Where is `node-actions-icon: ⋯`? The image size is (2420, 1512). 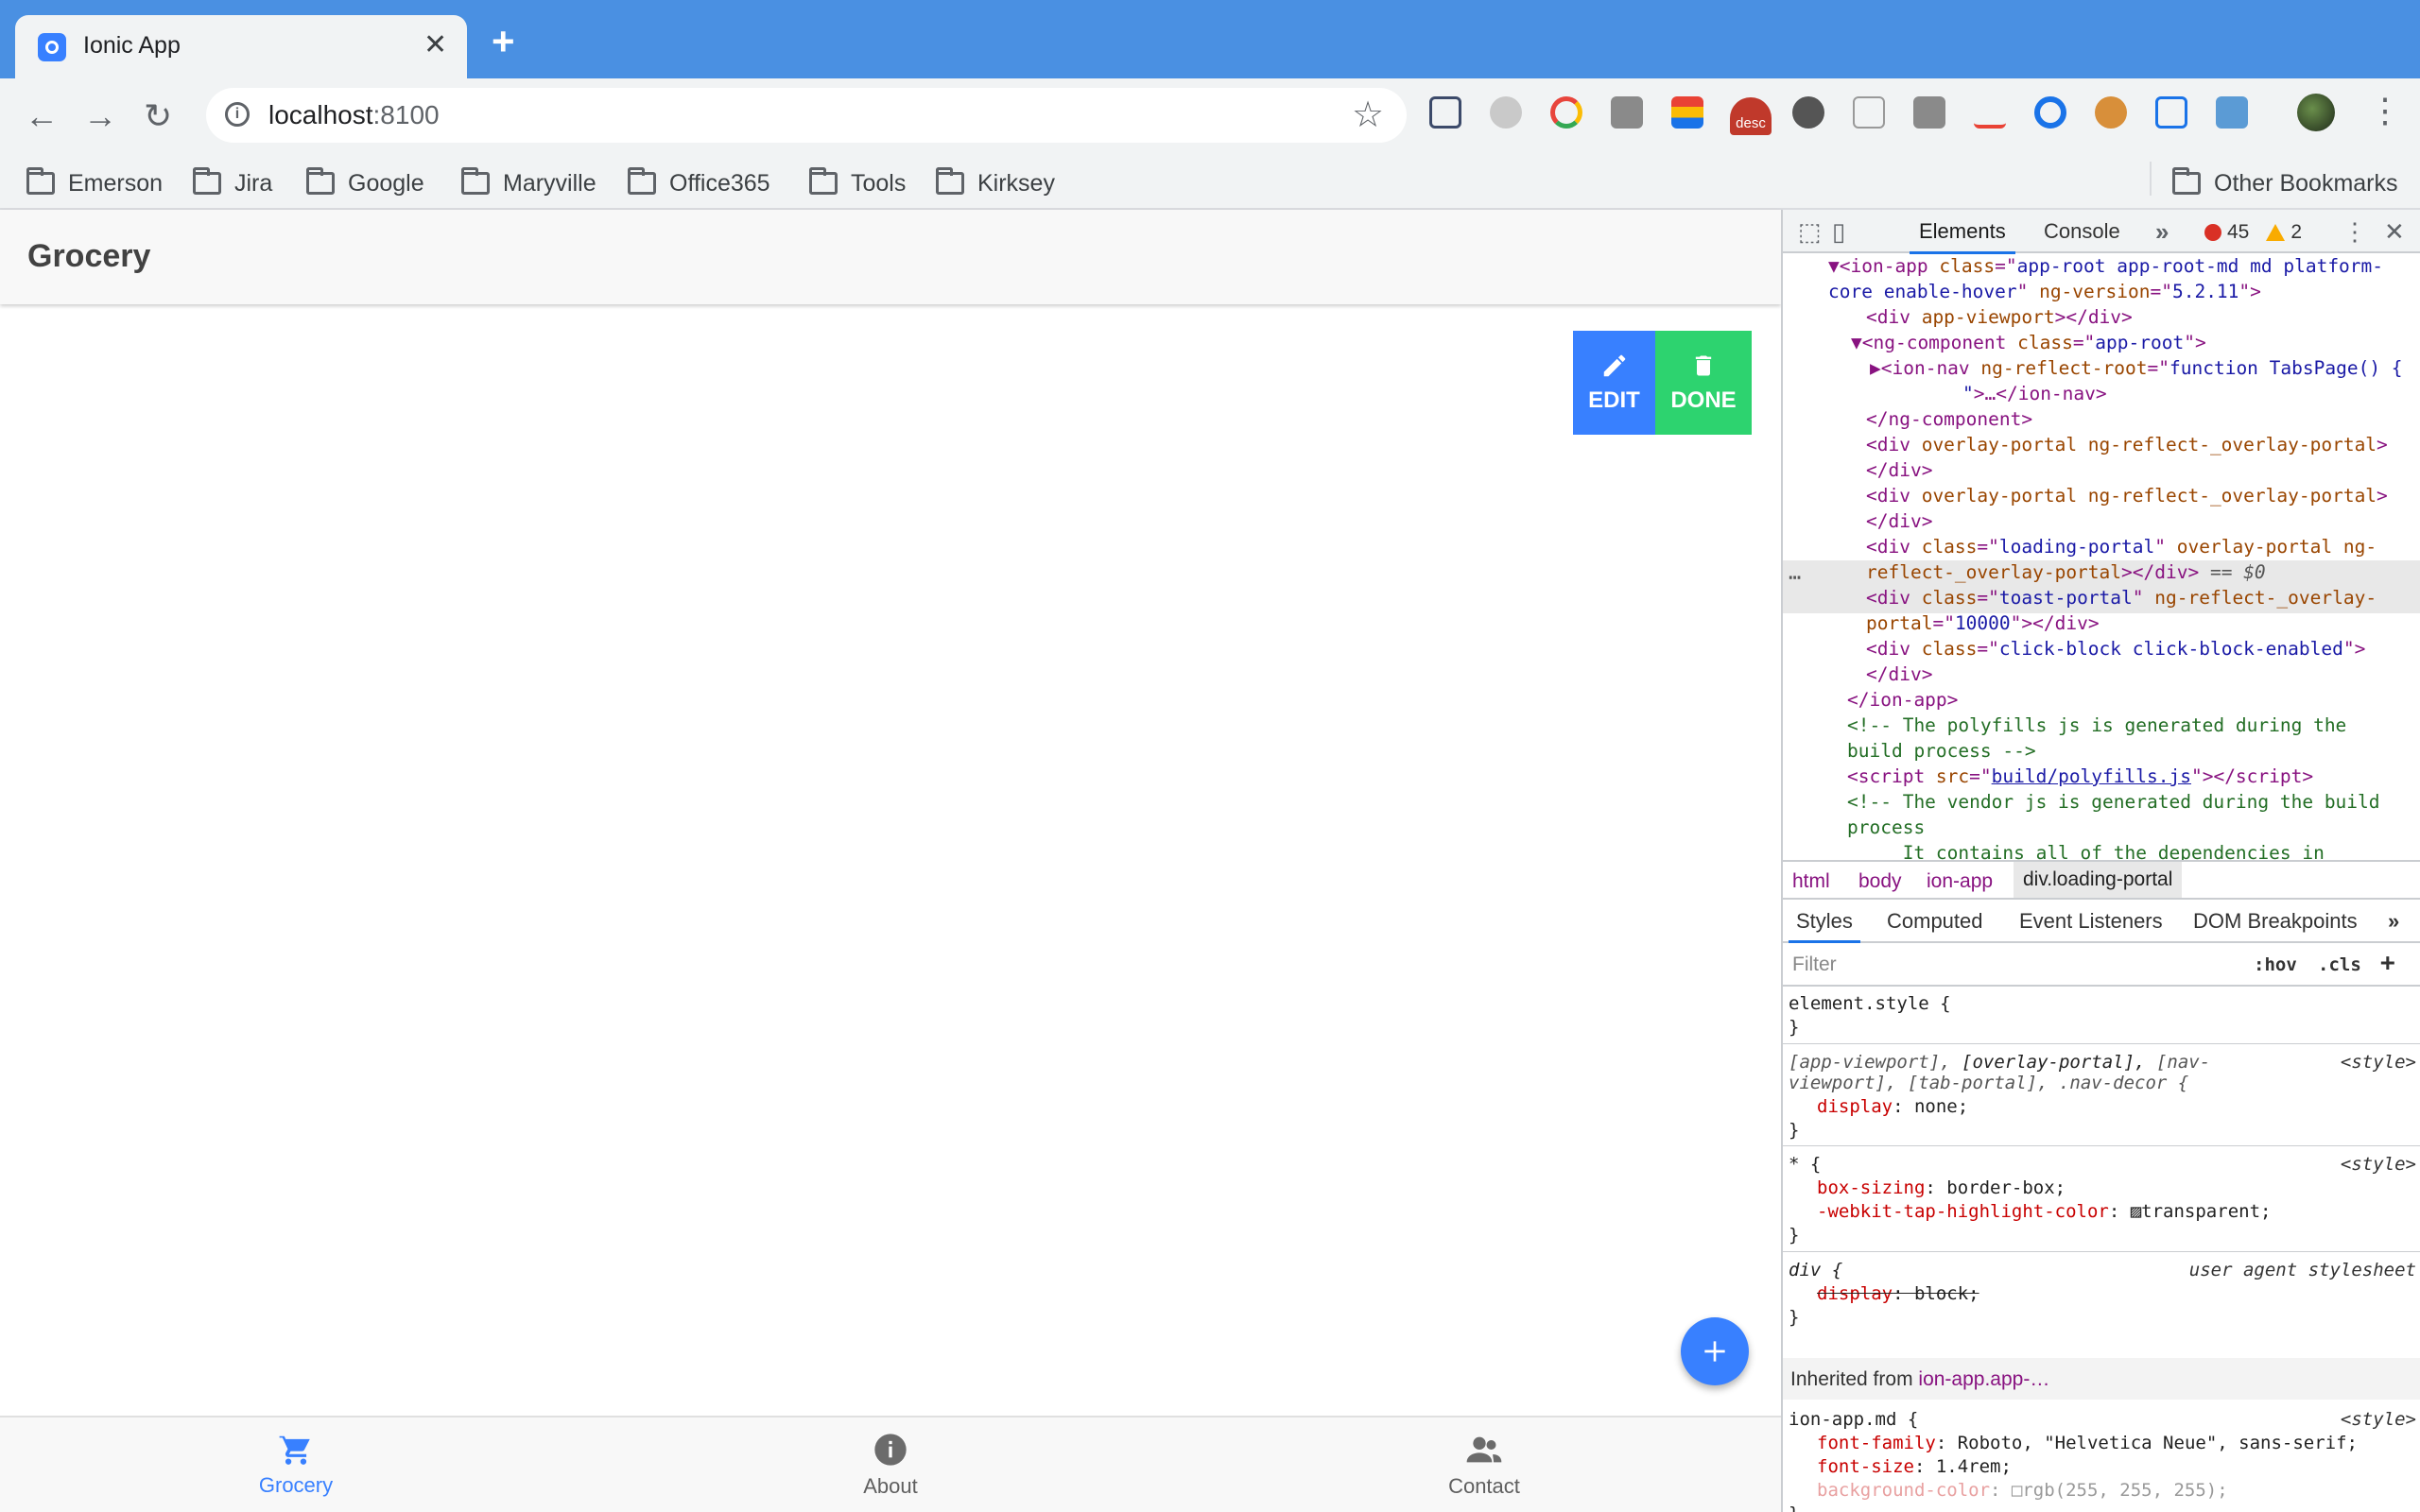 node-actions-icon: ⋯ is located at coordinates (1795, 578).